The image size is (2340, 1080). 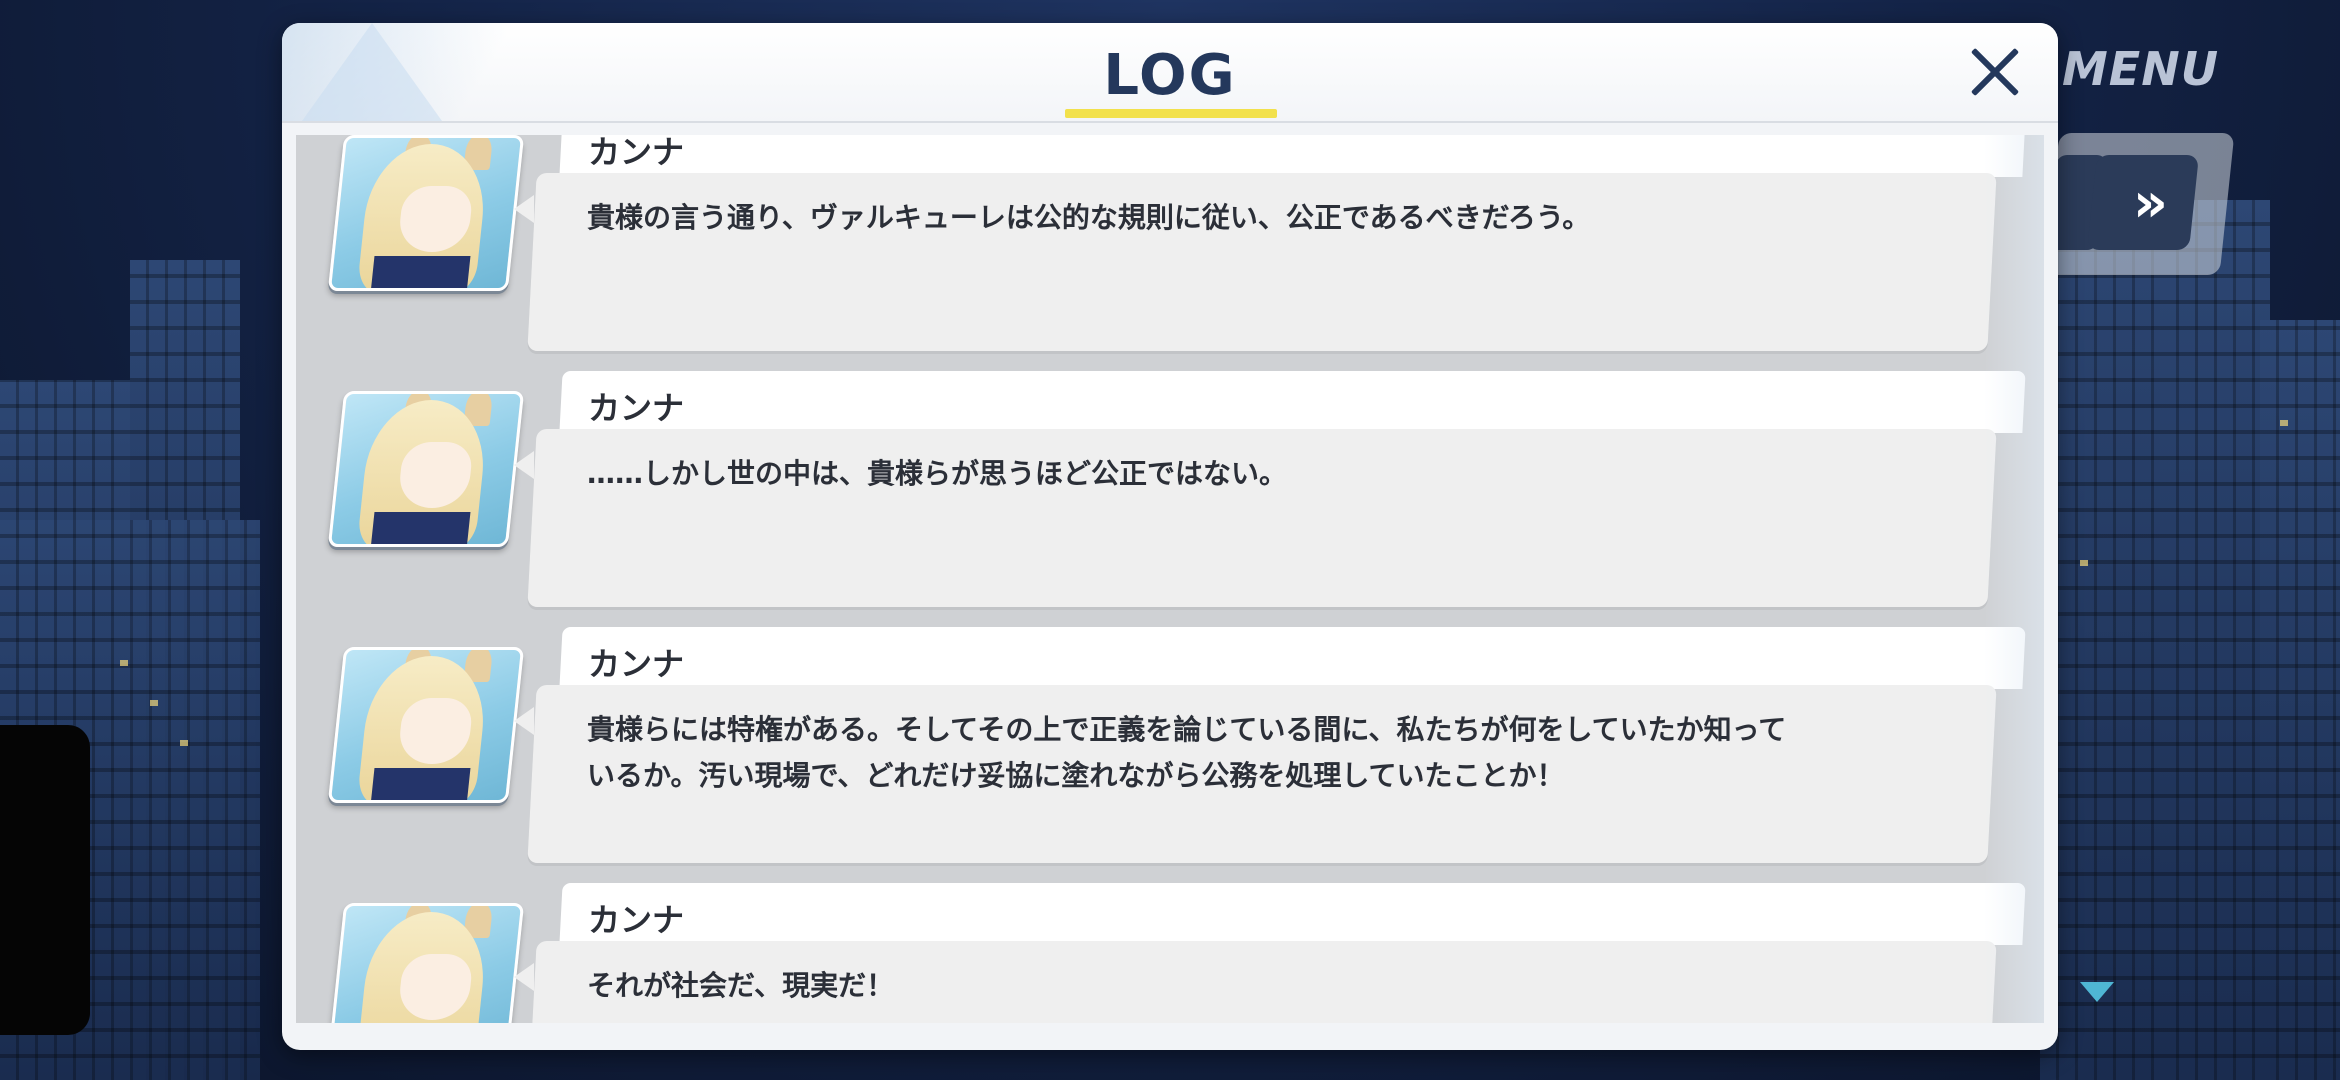 I want to click on scroll-down-icon, so click(x=2097, y=992).